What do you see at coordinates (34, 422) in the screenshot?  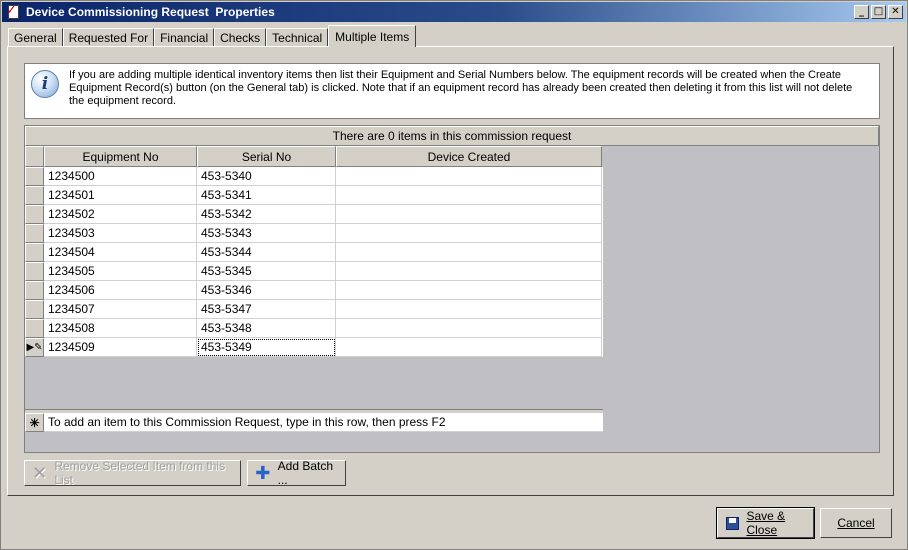 I see `new-row-asterisk-icon: ✳` at bounding box center [34, 422].